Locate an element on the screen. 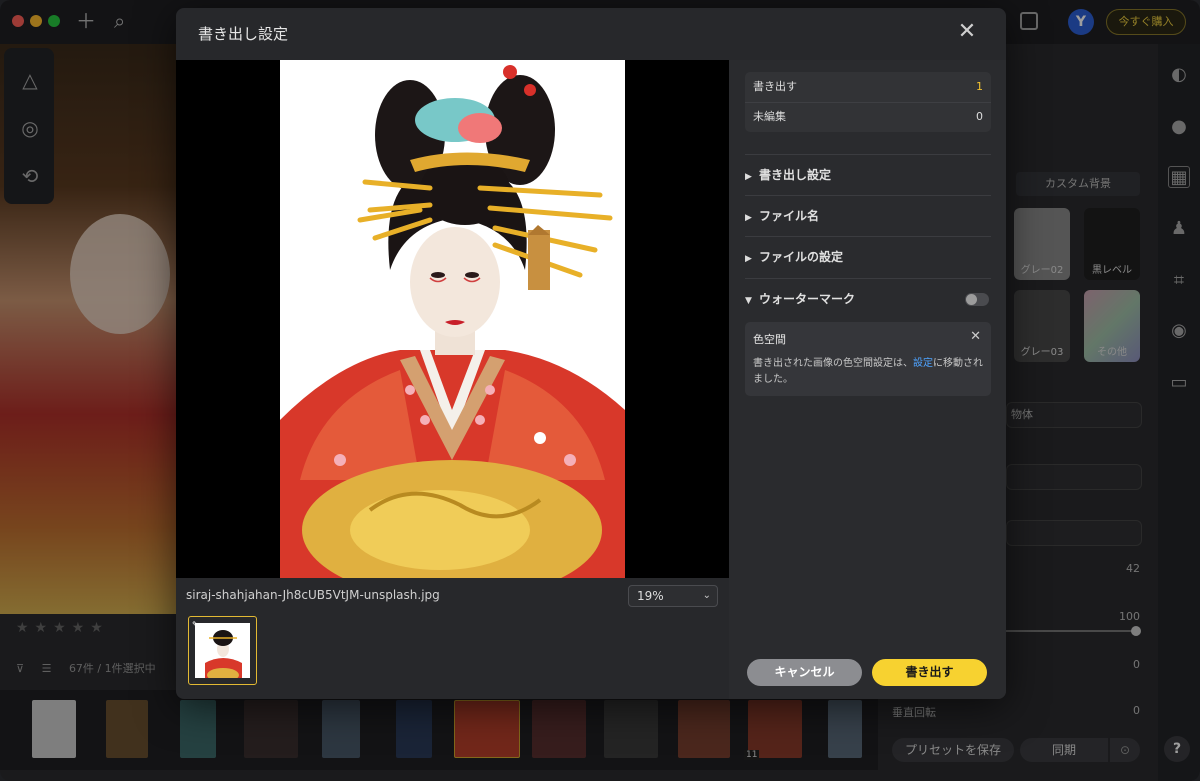  section-export-settings: ▶ 書き出し設定 is located at coordinates (868, 174).